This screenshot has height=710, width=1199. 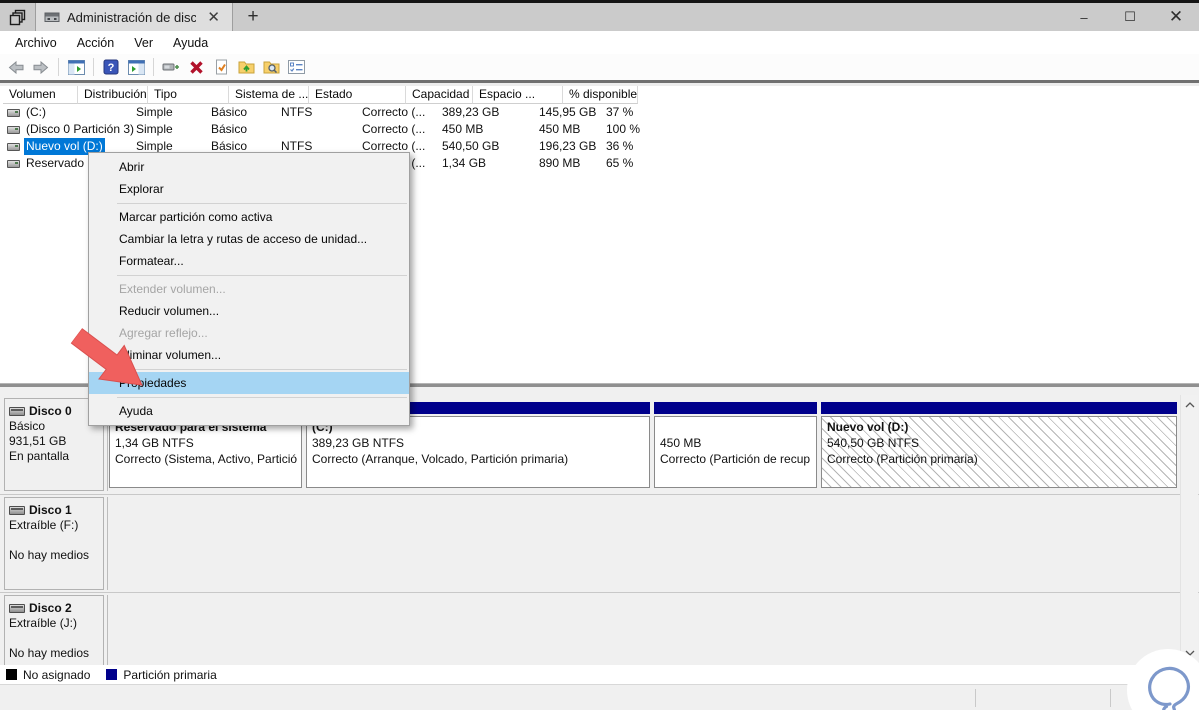 What do you see at coordinates (49, 555) in the screenshot?
I see `disk-status: No hay medios` at bounding box center [49, 555].